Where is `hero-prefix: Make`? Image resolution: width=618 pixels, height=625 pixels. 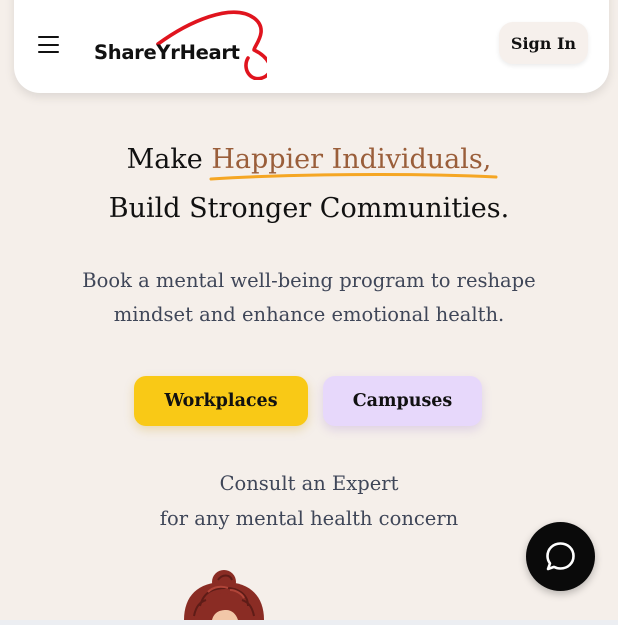
hero-prefix: Make is located at coordinates (169, 159).